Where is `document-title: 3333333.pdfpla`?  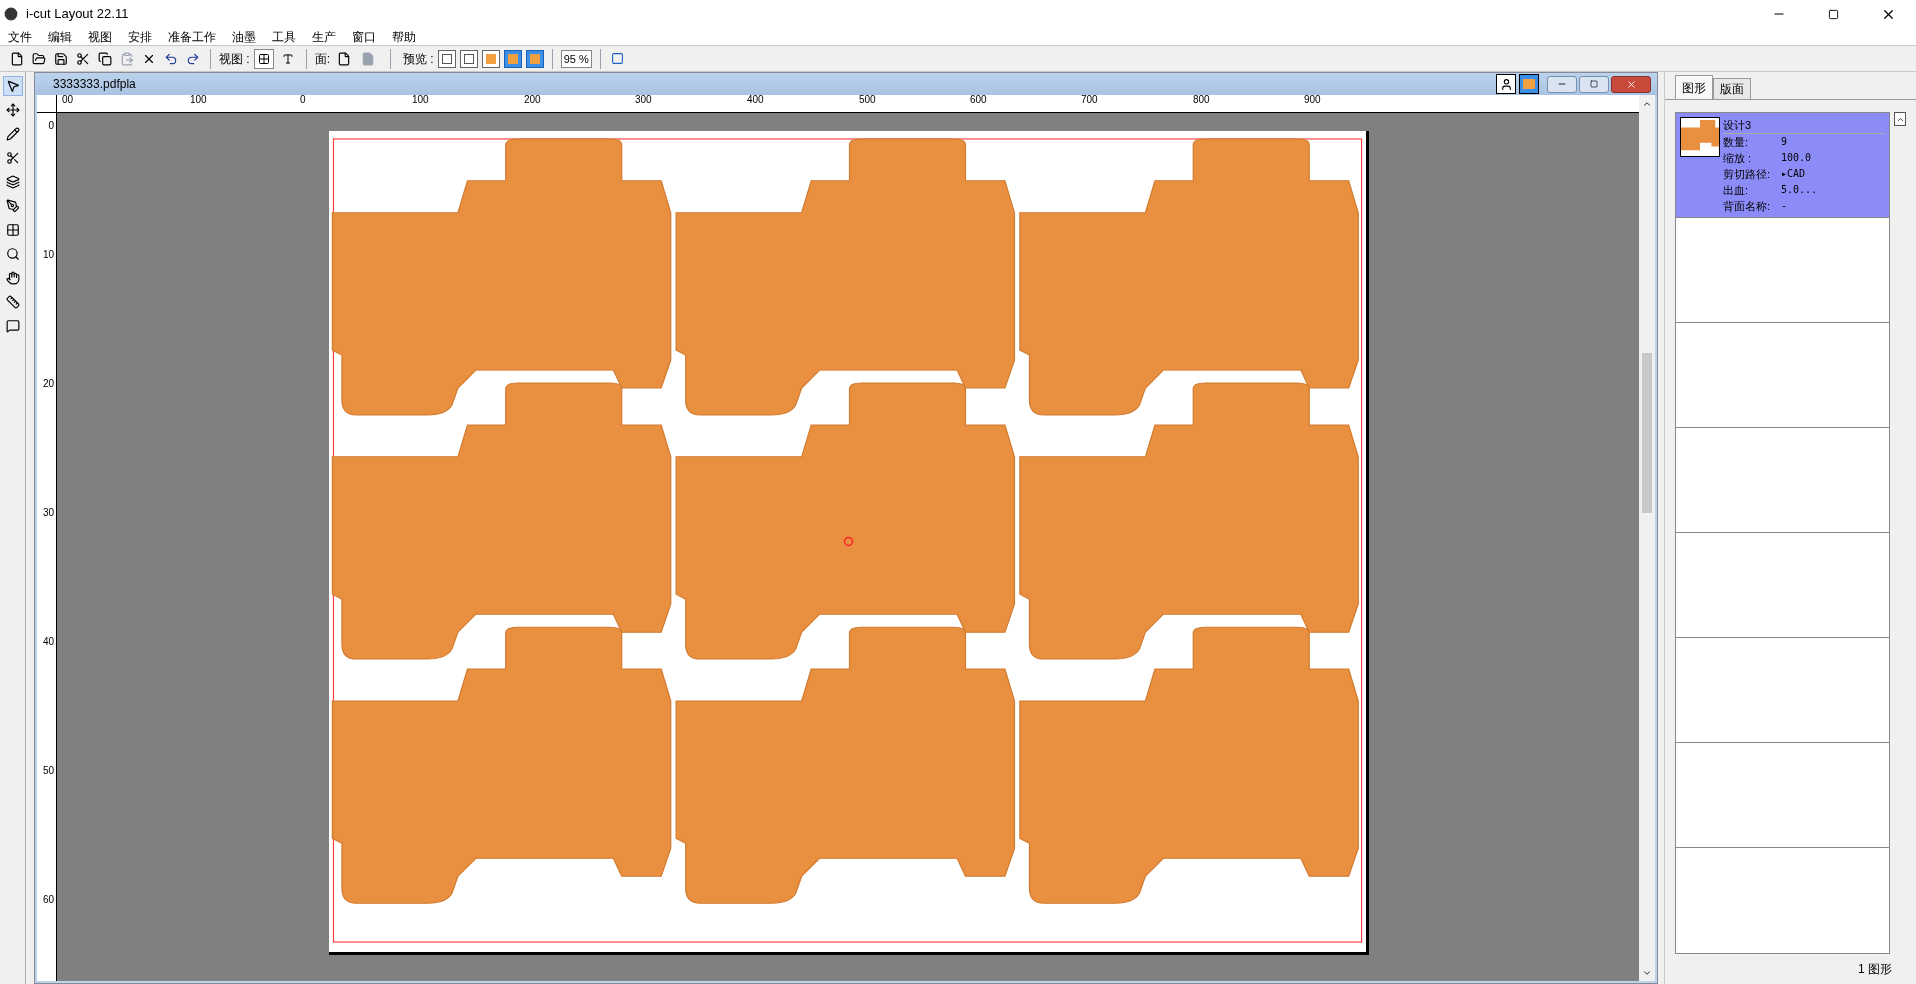
document-title: 3333333.pdfpla is located at coordinates (94, 84).